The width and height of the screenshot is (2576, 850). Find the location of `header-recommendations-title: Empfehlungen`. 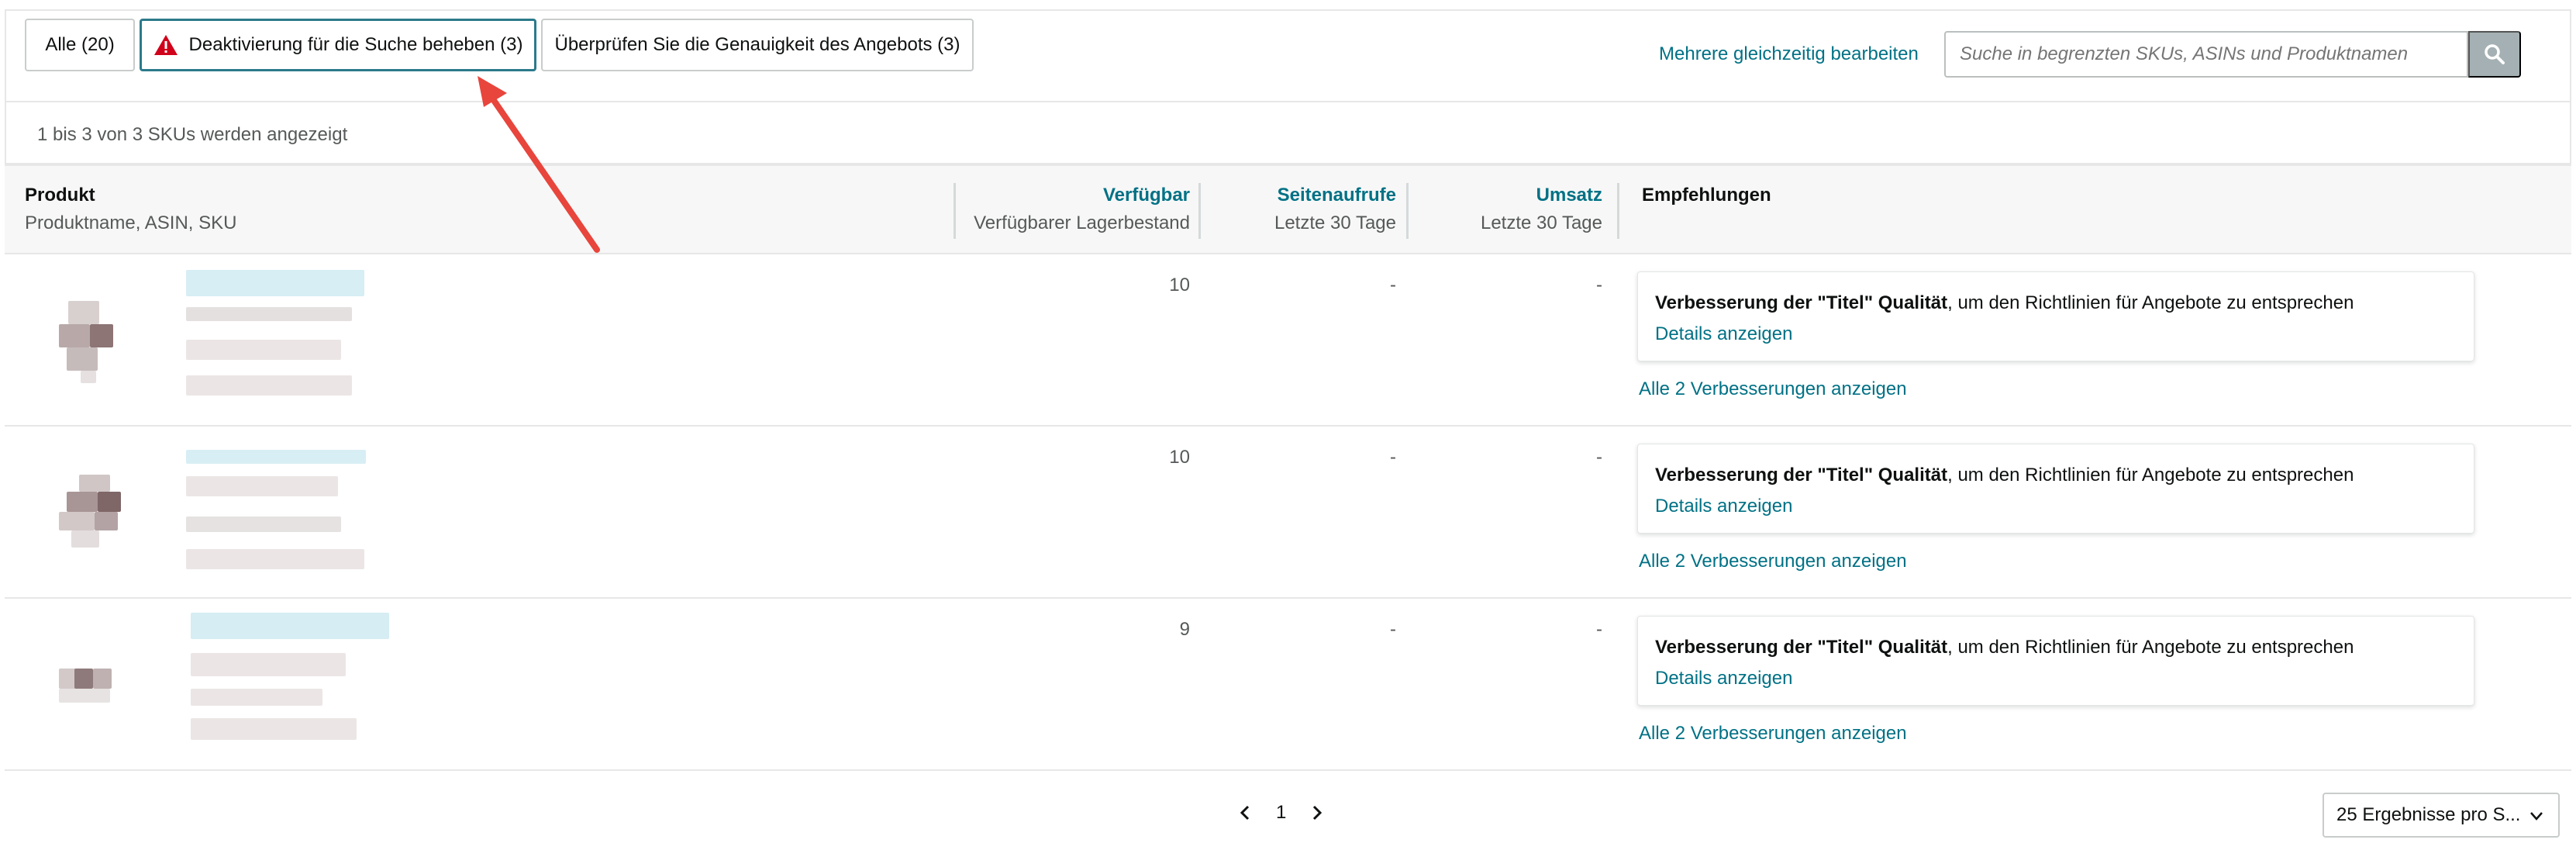

header-recommendations-title: Empfehlungen is located at coordinates (1706, 195).